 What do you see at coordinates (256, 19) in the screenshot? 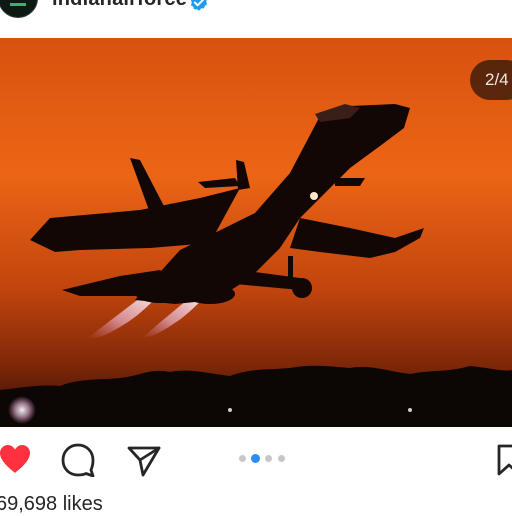
I see `post-header: indianairforce` at bounding box center [256, 19].